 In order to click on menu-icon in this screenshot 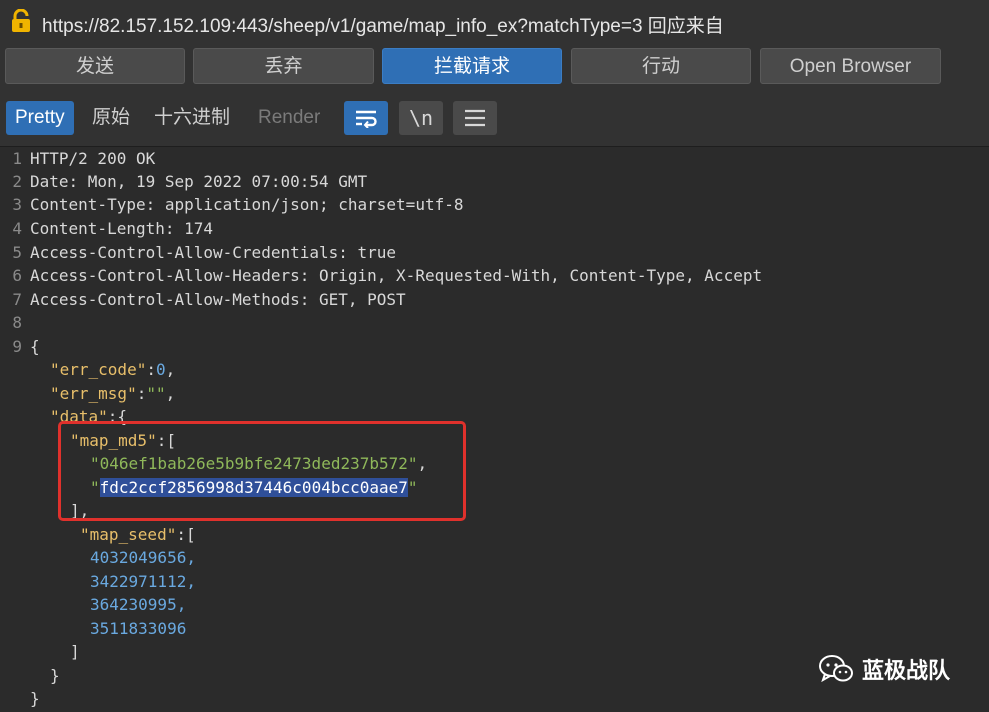, I will do `click(475, 118)`.